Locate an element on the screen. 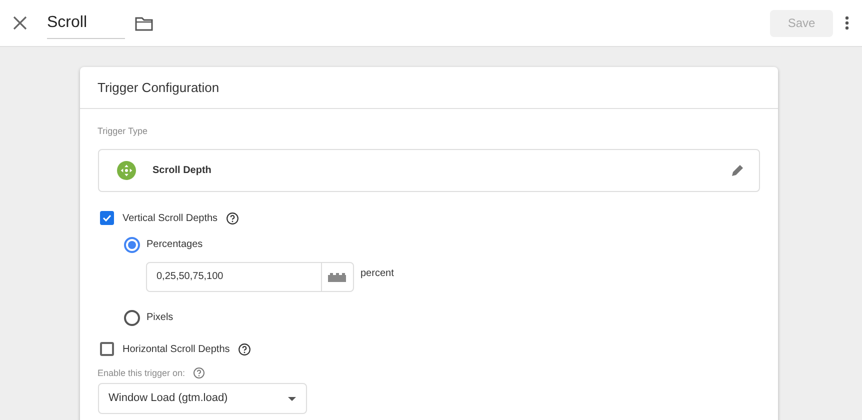 The image size is (862, 420). pencil-icon is located at coordinates (737, 170).